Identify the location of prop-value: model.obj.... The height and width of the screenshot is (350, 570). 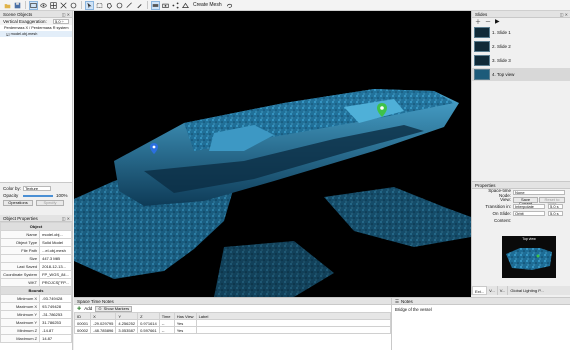
(55, 234).